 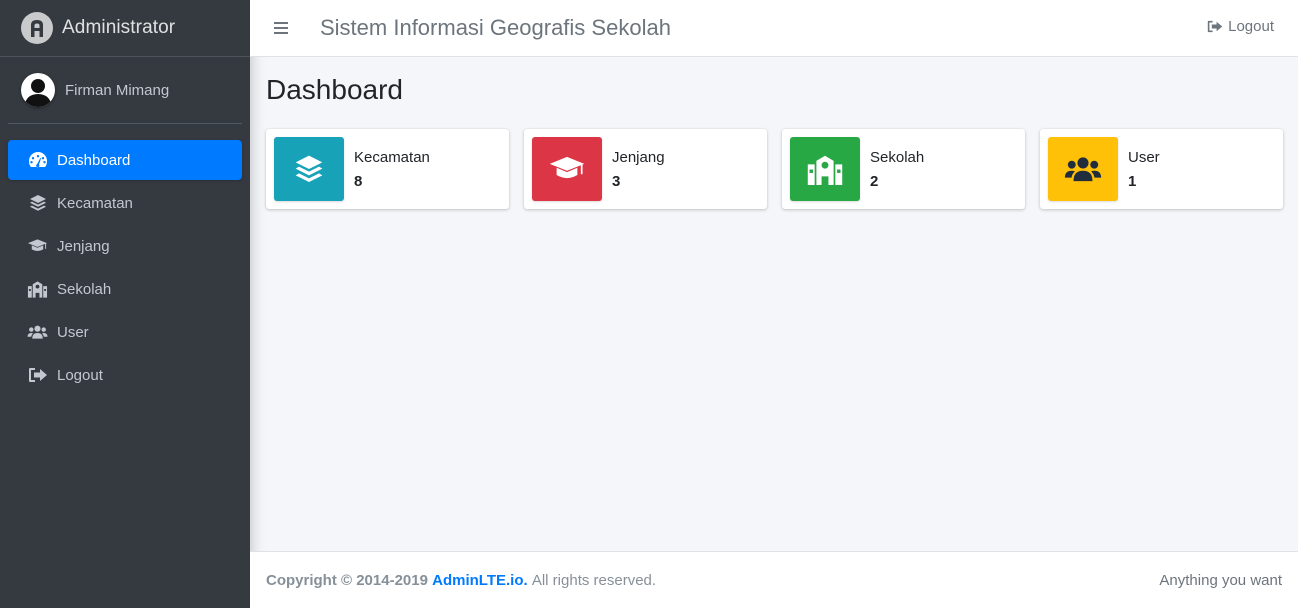 What do you see at coordinates (281, 28) in the screenshot?
I see `menu-toggle-icon` at bounding box center [281, 28].